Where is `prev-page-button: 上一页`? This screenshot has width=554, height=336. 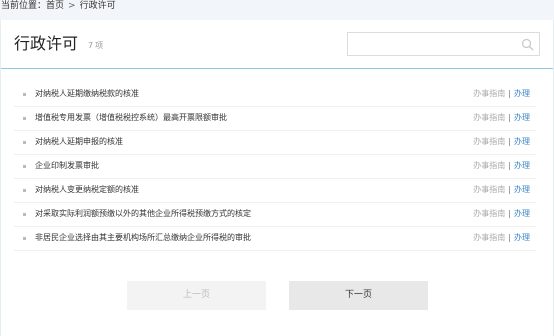
prev-page-button: 上一页 is located at coordinates (196, 295).